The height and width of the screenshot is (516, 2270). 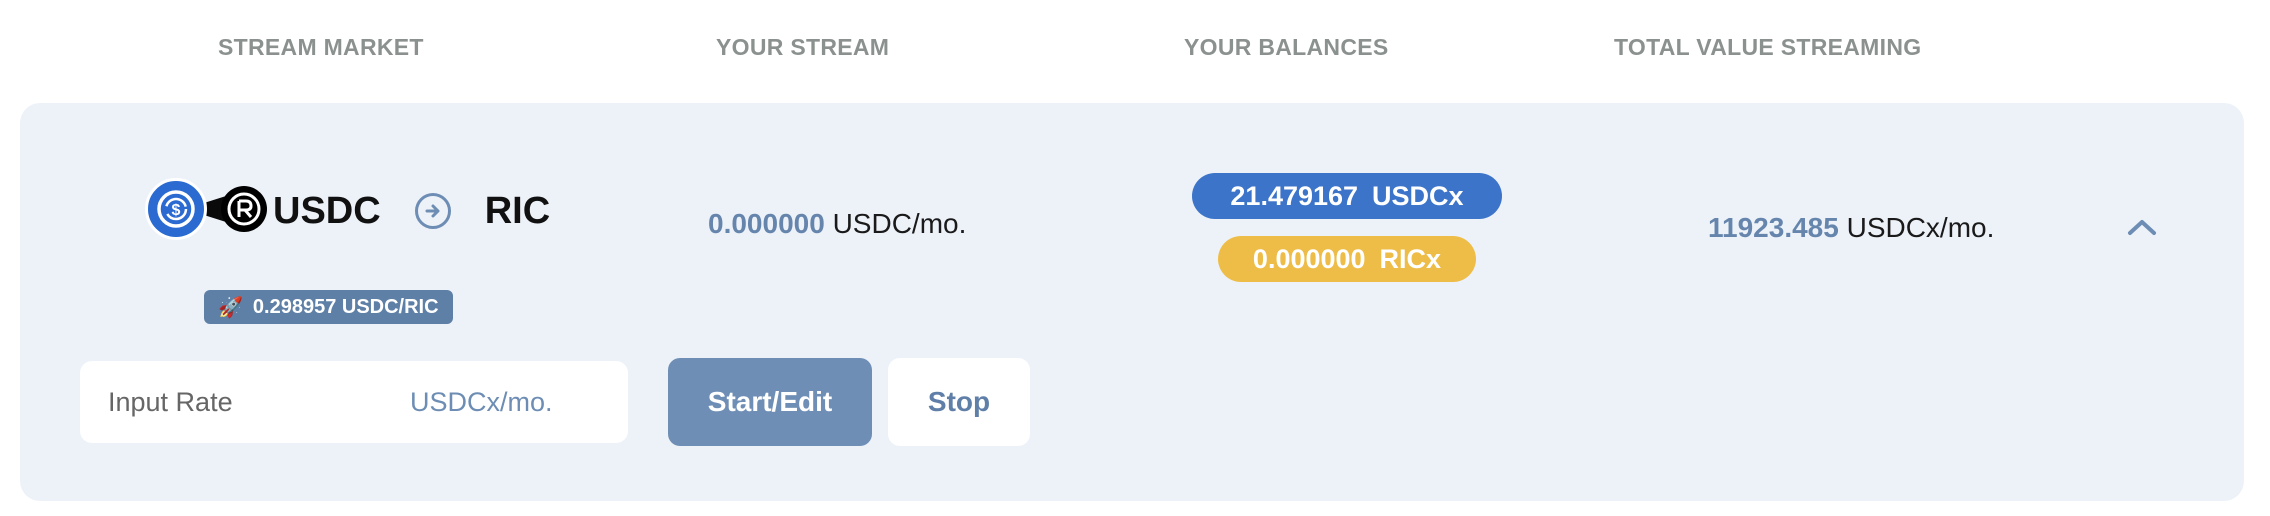 I want to click on header-total-value-streaming: TOTAL VALUE STREAMING, so click(x=1768, y=47).